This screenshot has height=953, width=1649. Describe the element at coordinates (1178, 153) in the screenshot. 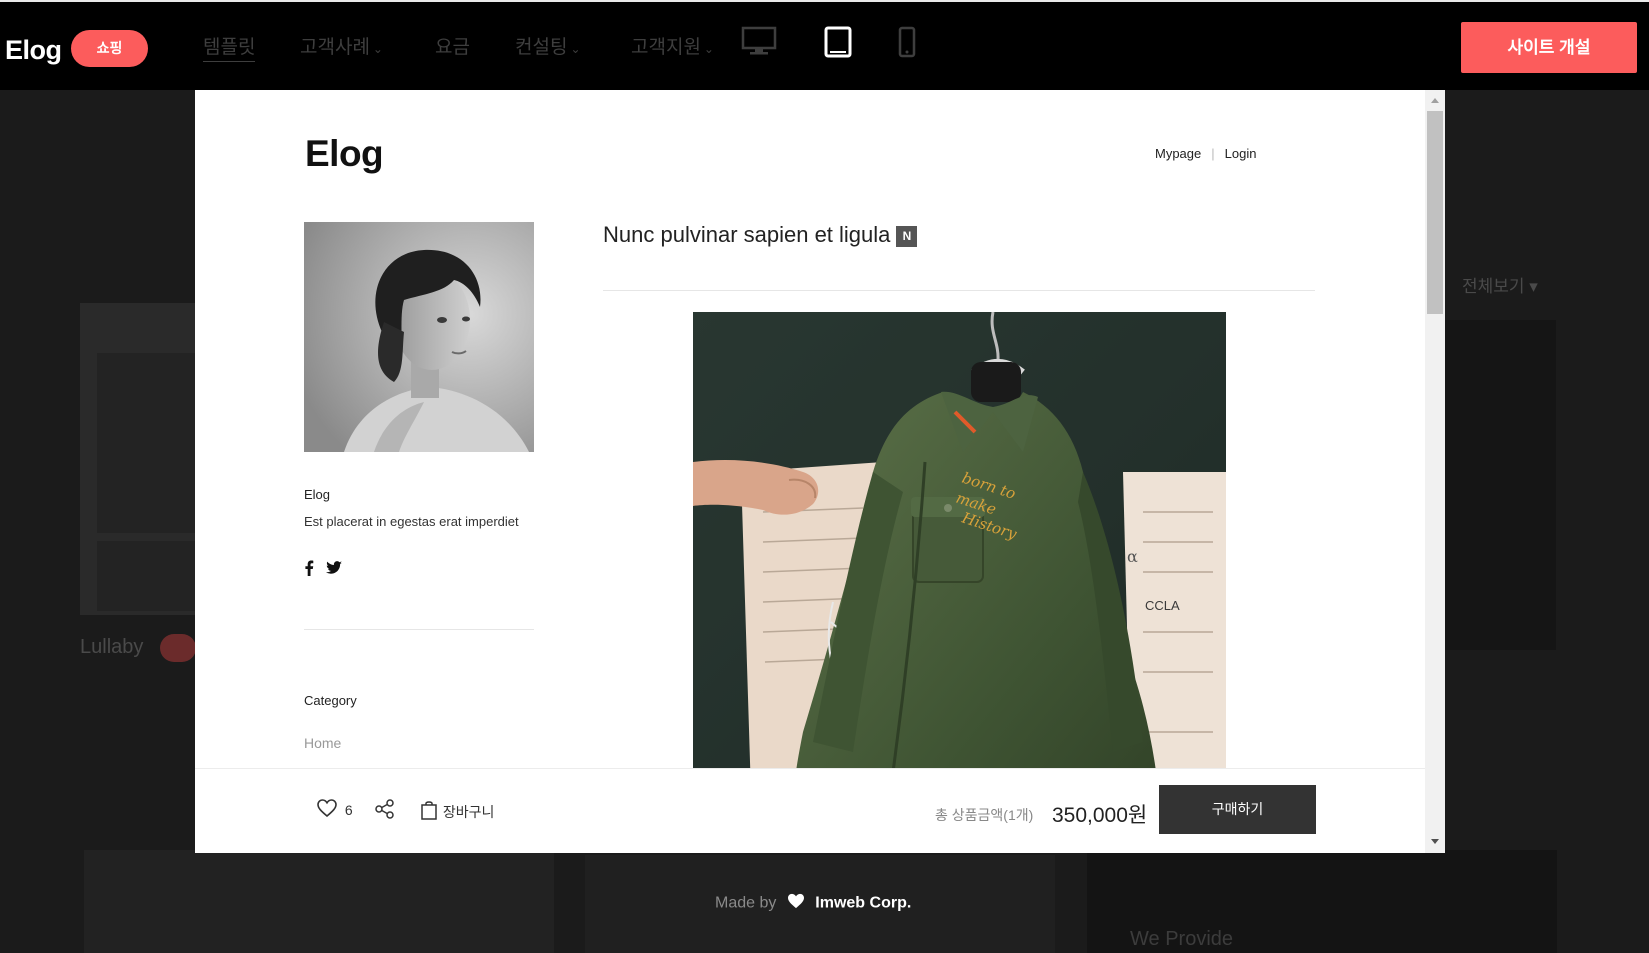

I see `mypage-link: Mypage` at that location.